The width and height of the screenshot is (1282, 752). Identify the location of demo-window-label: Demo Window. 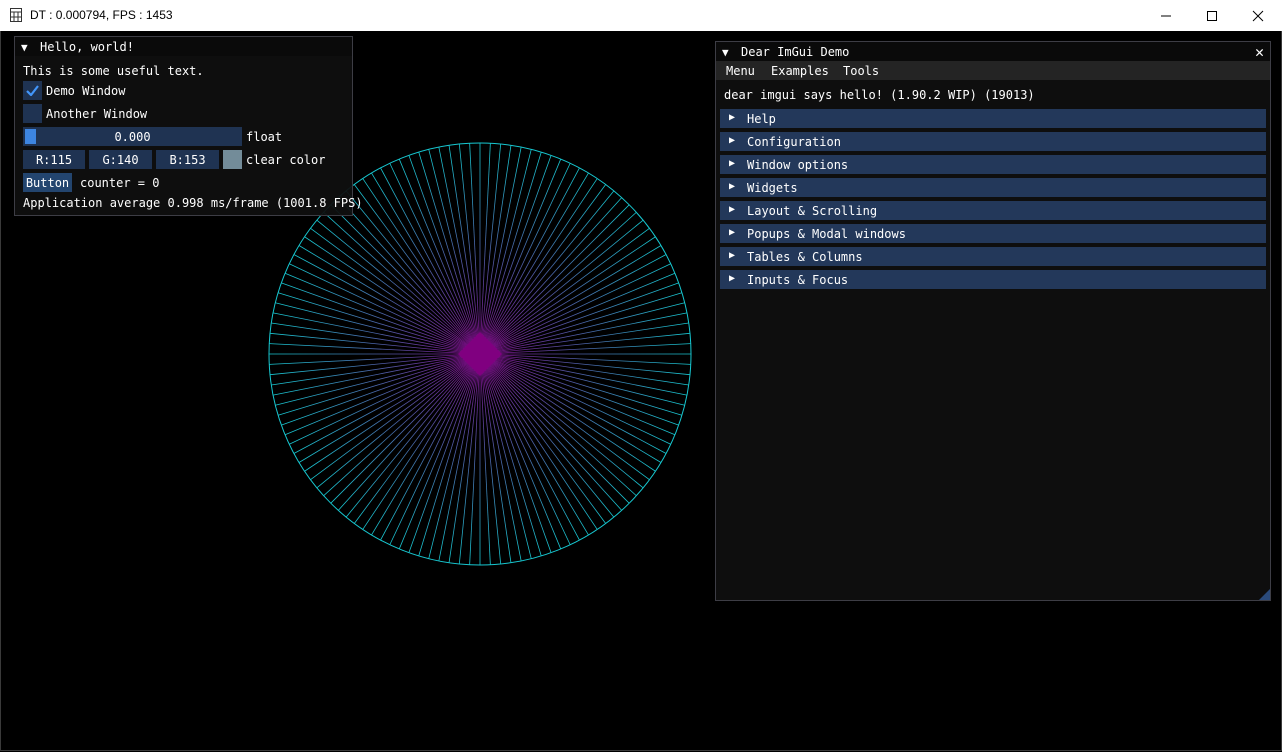
(86, 91).